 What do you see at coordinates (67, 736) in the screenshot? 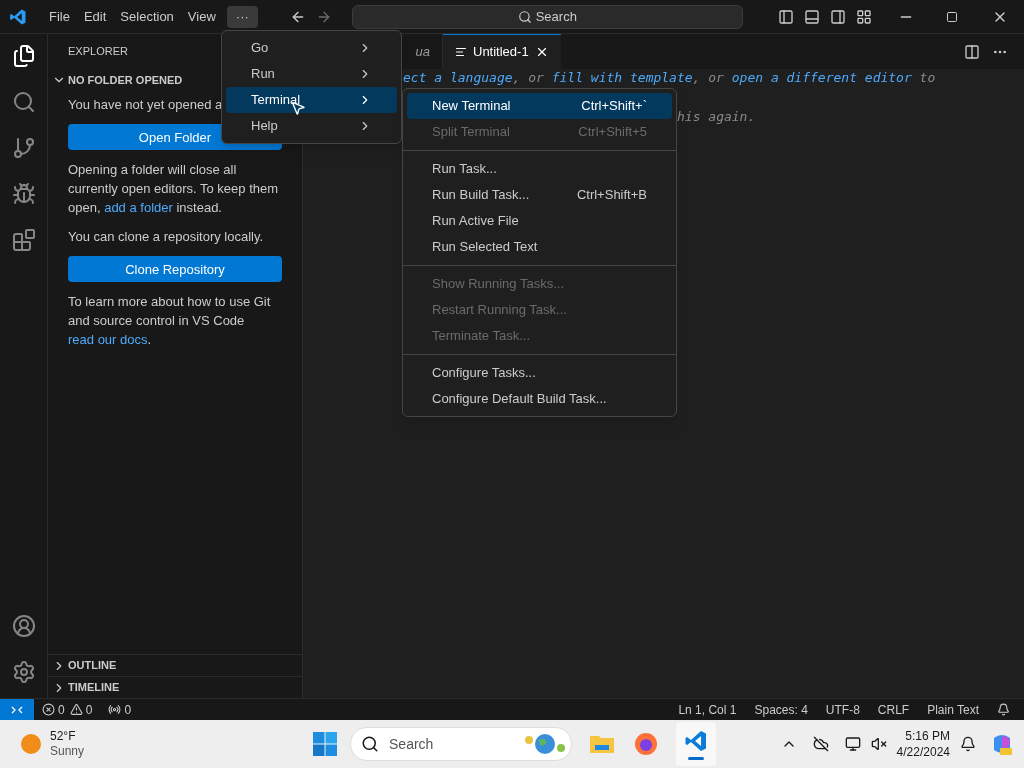
I see `weather-temperature: 52°F` at bounding box center [67, 736].